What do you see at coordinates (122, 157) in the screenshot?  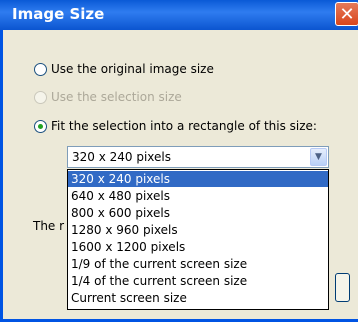 I see `size-select-value: 320 x 240 pixels` at bounding box center [122, 157].